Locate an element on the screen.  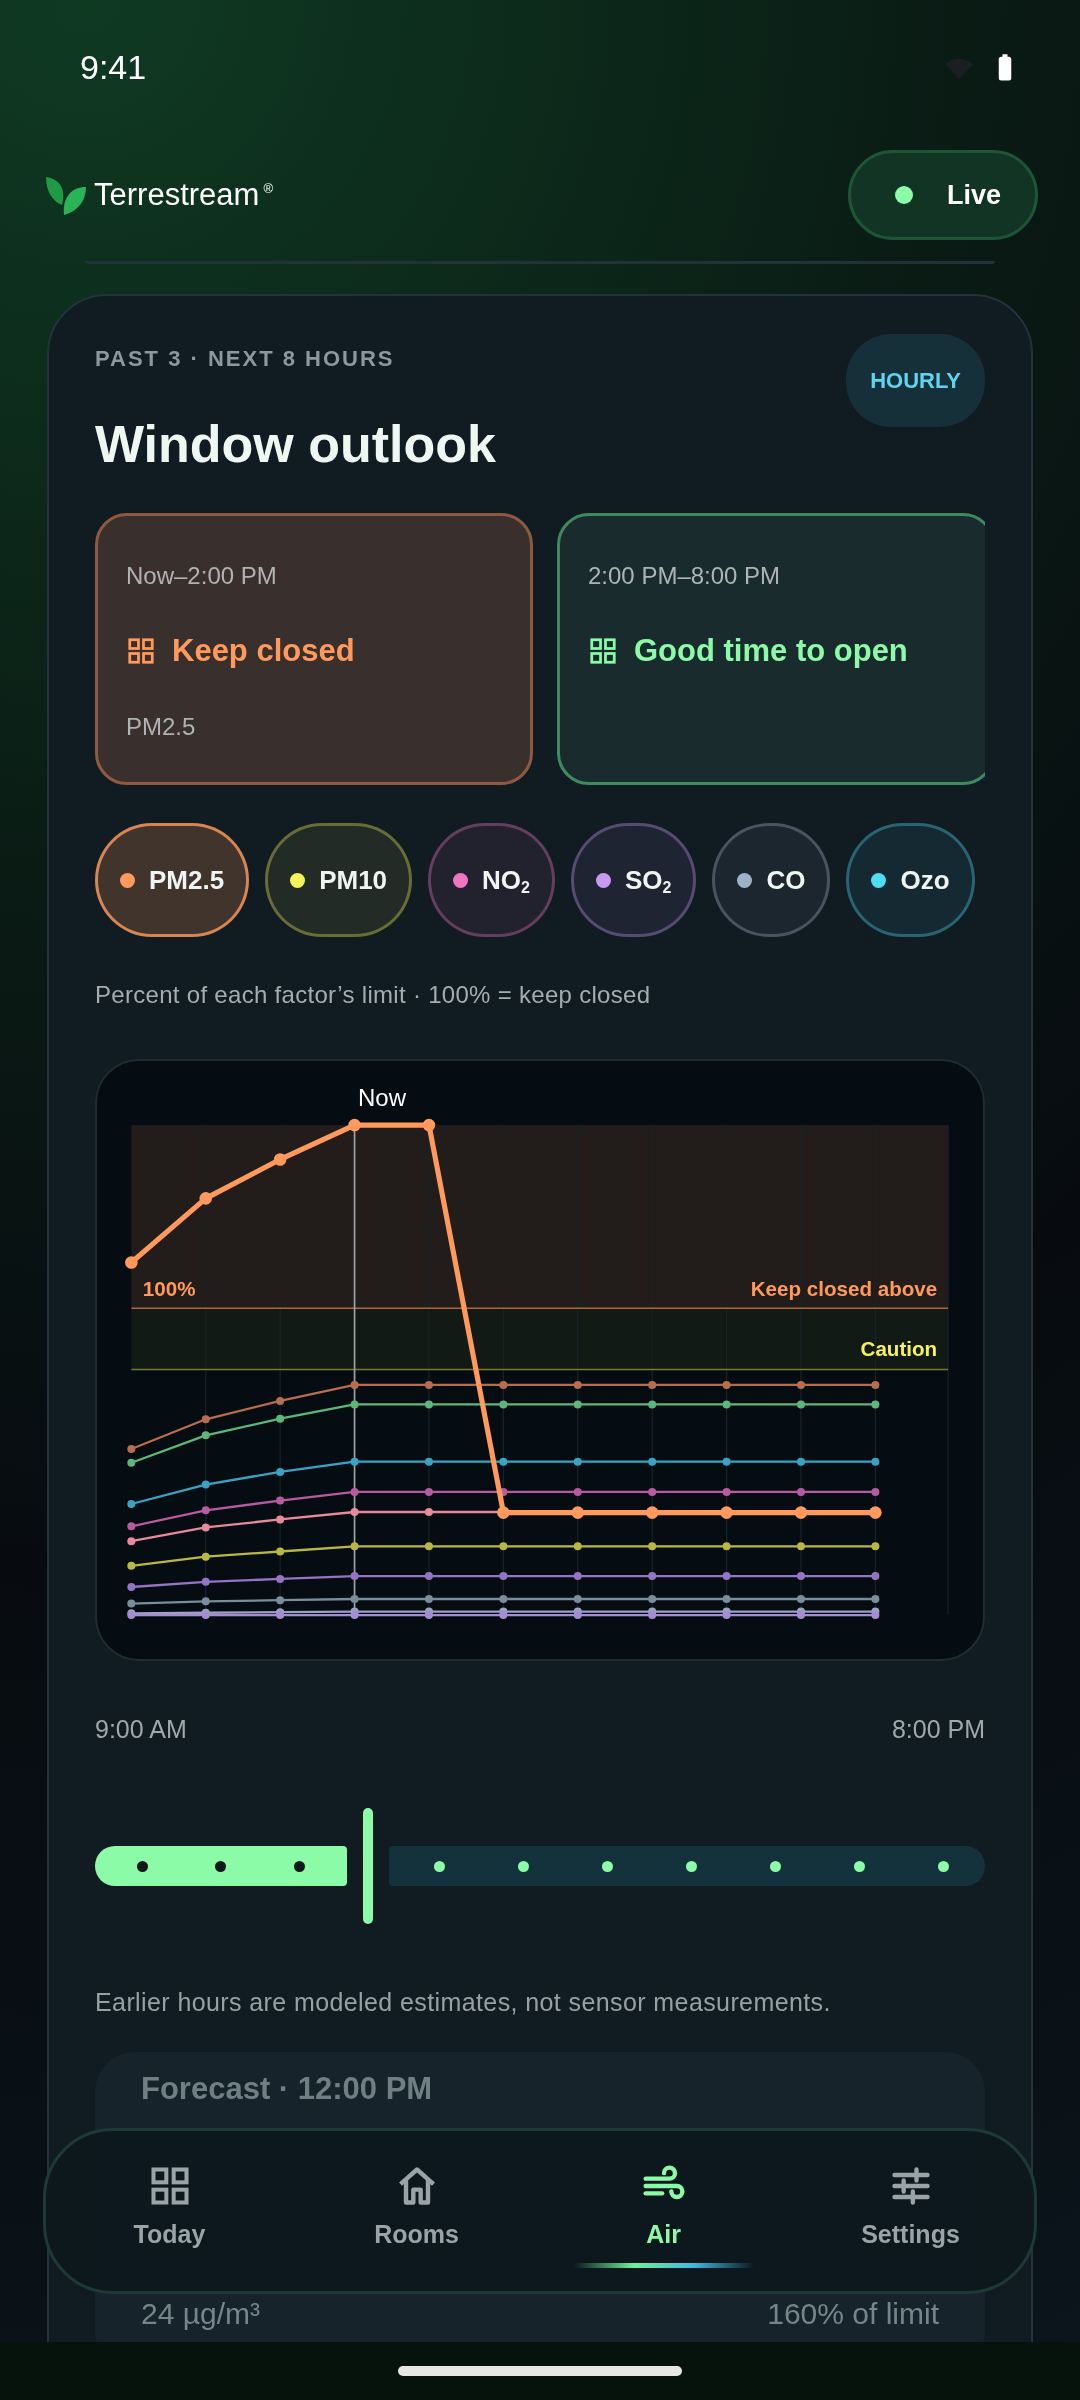
threshold-label: Keep closed above is located at coordinates (844, 1288).